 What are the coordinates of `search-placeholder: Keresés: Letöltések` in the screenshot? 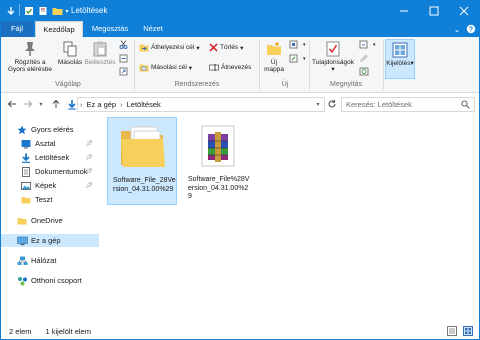 It's located at (379, 104).